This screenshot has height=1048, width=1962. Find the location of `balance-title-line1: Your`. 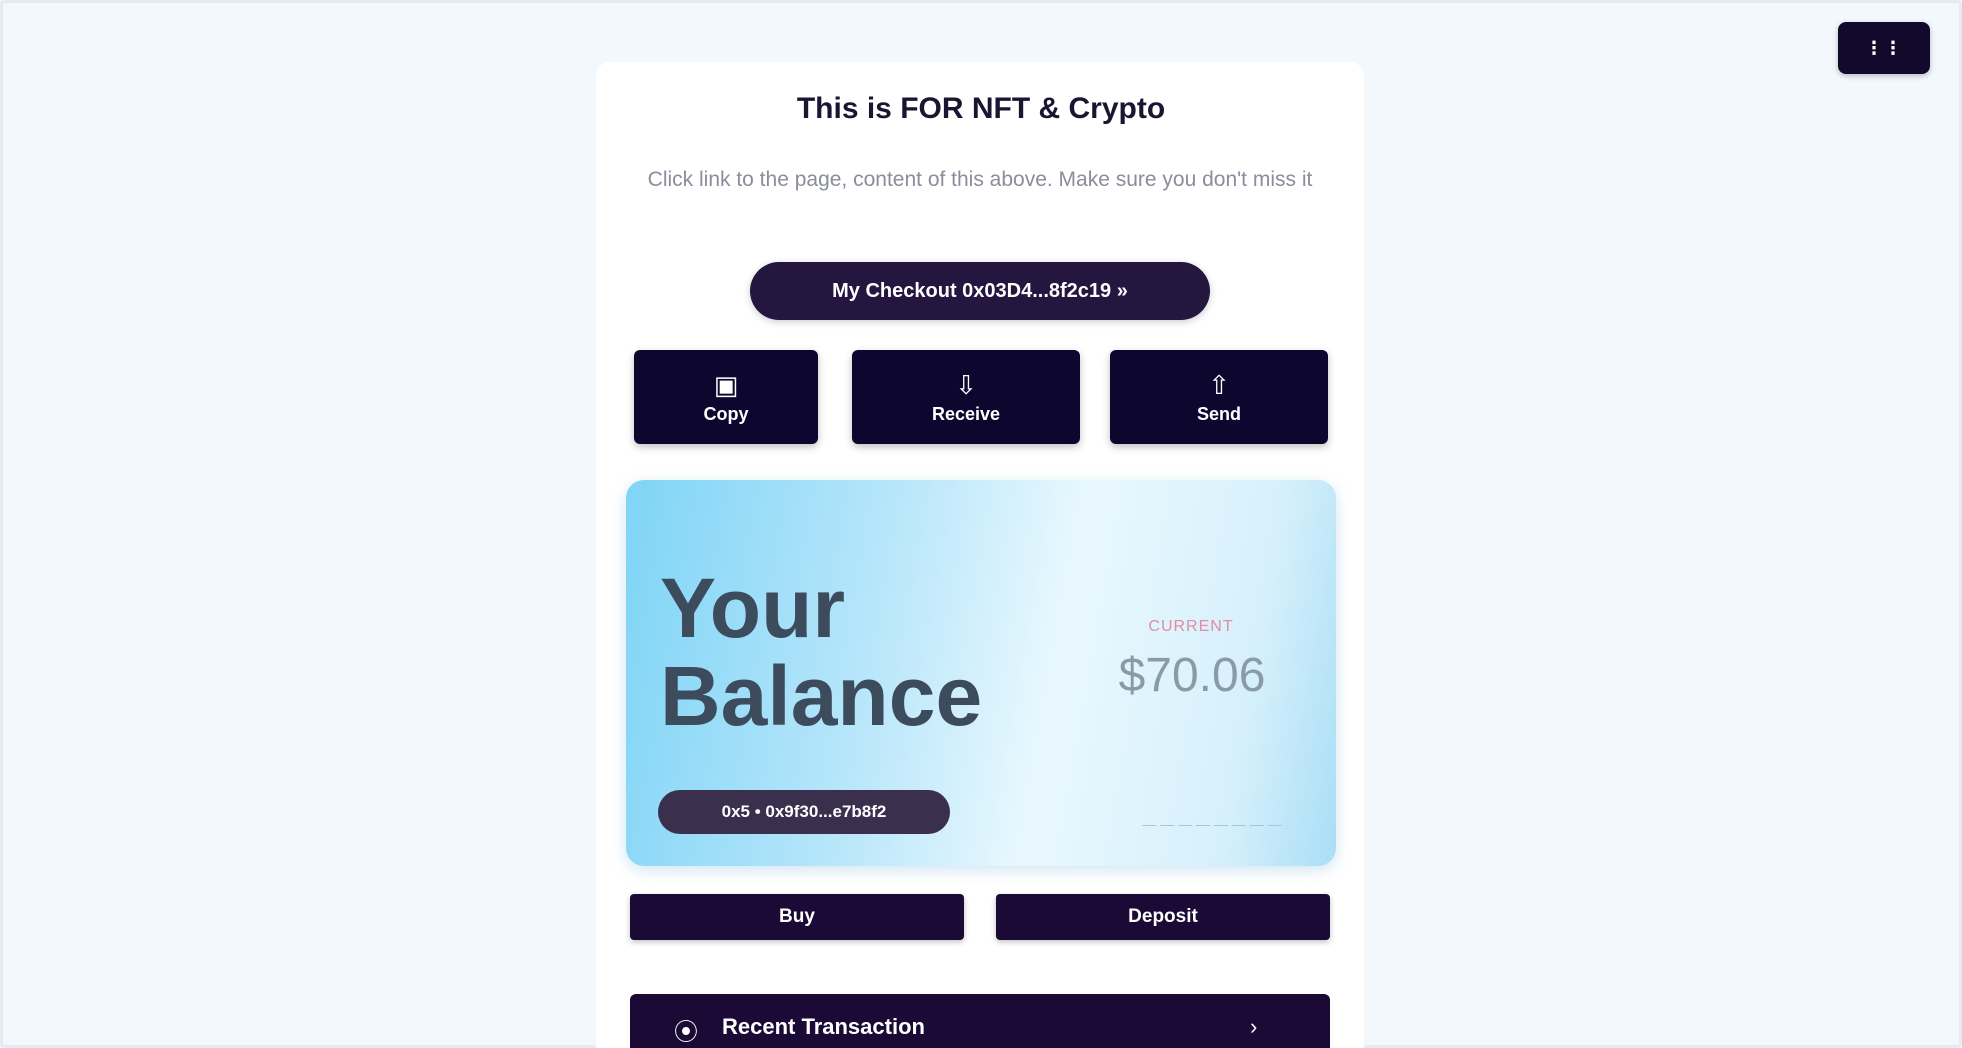

balance-title-line1: Your is located at coordinates (753, 608).